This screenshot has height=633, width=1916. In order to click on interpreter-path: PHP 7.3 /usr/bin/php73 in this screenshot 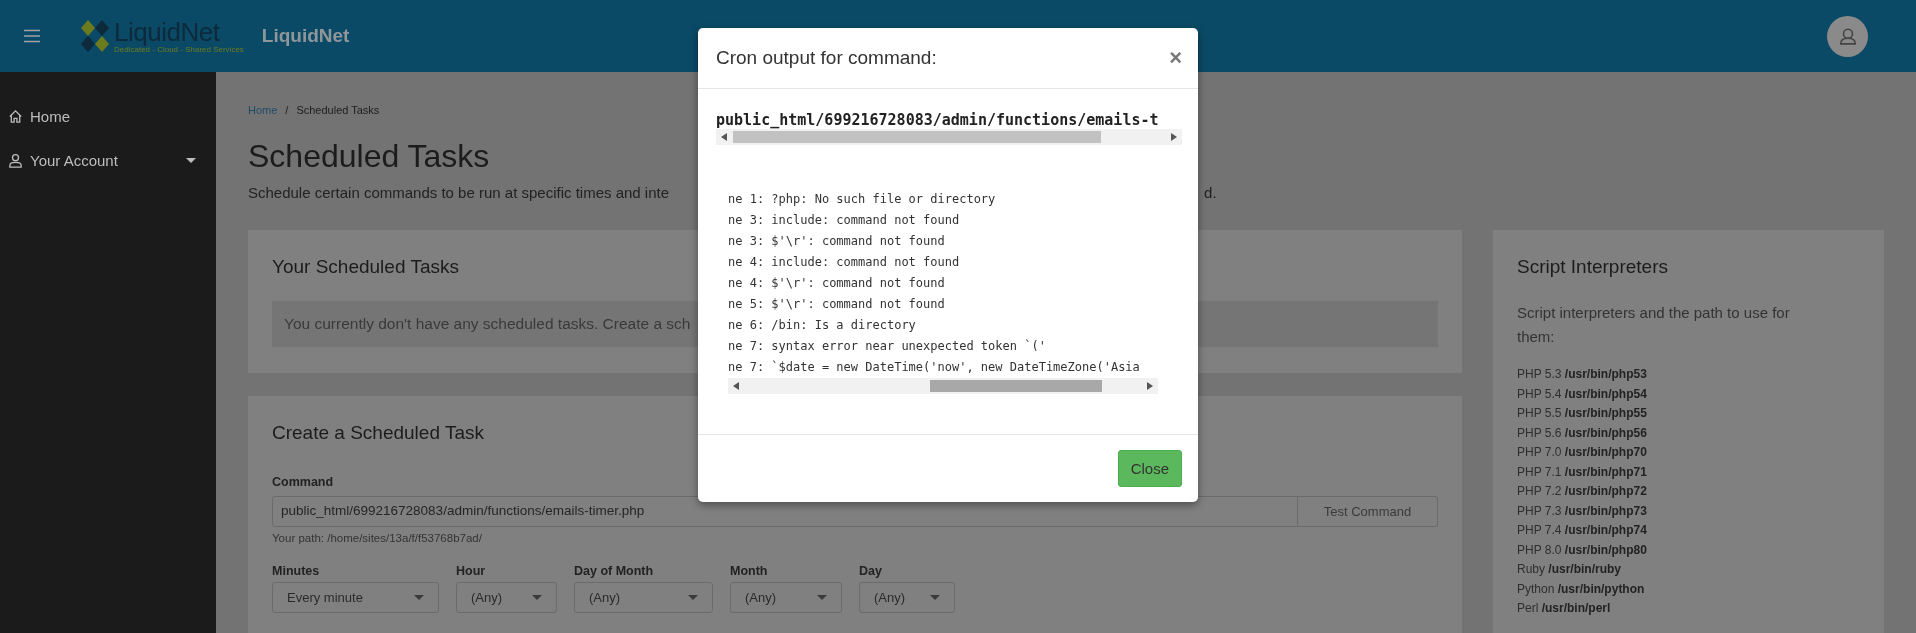, I will do `click(1582, 511)`.